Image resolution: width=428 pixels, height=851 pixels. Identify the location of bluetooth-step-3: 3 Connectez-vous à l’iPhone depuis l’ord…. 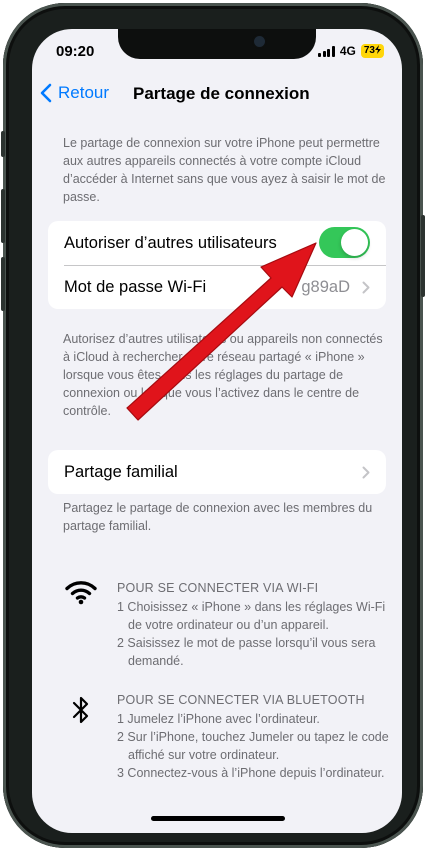
(251, 773).